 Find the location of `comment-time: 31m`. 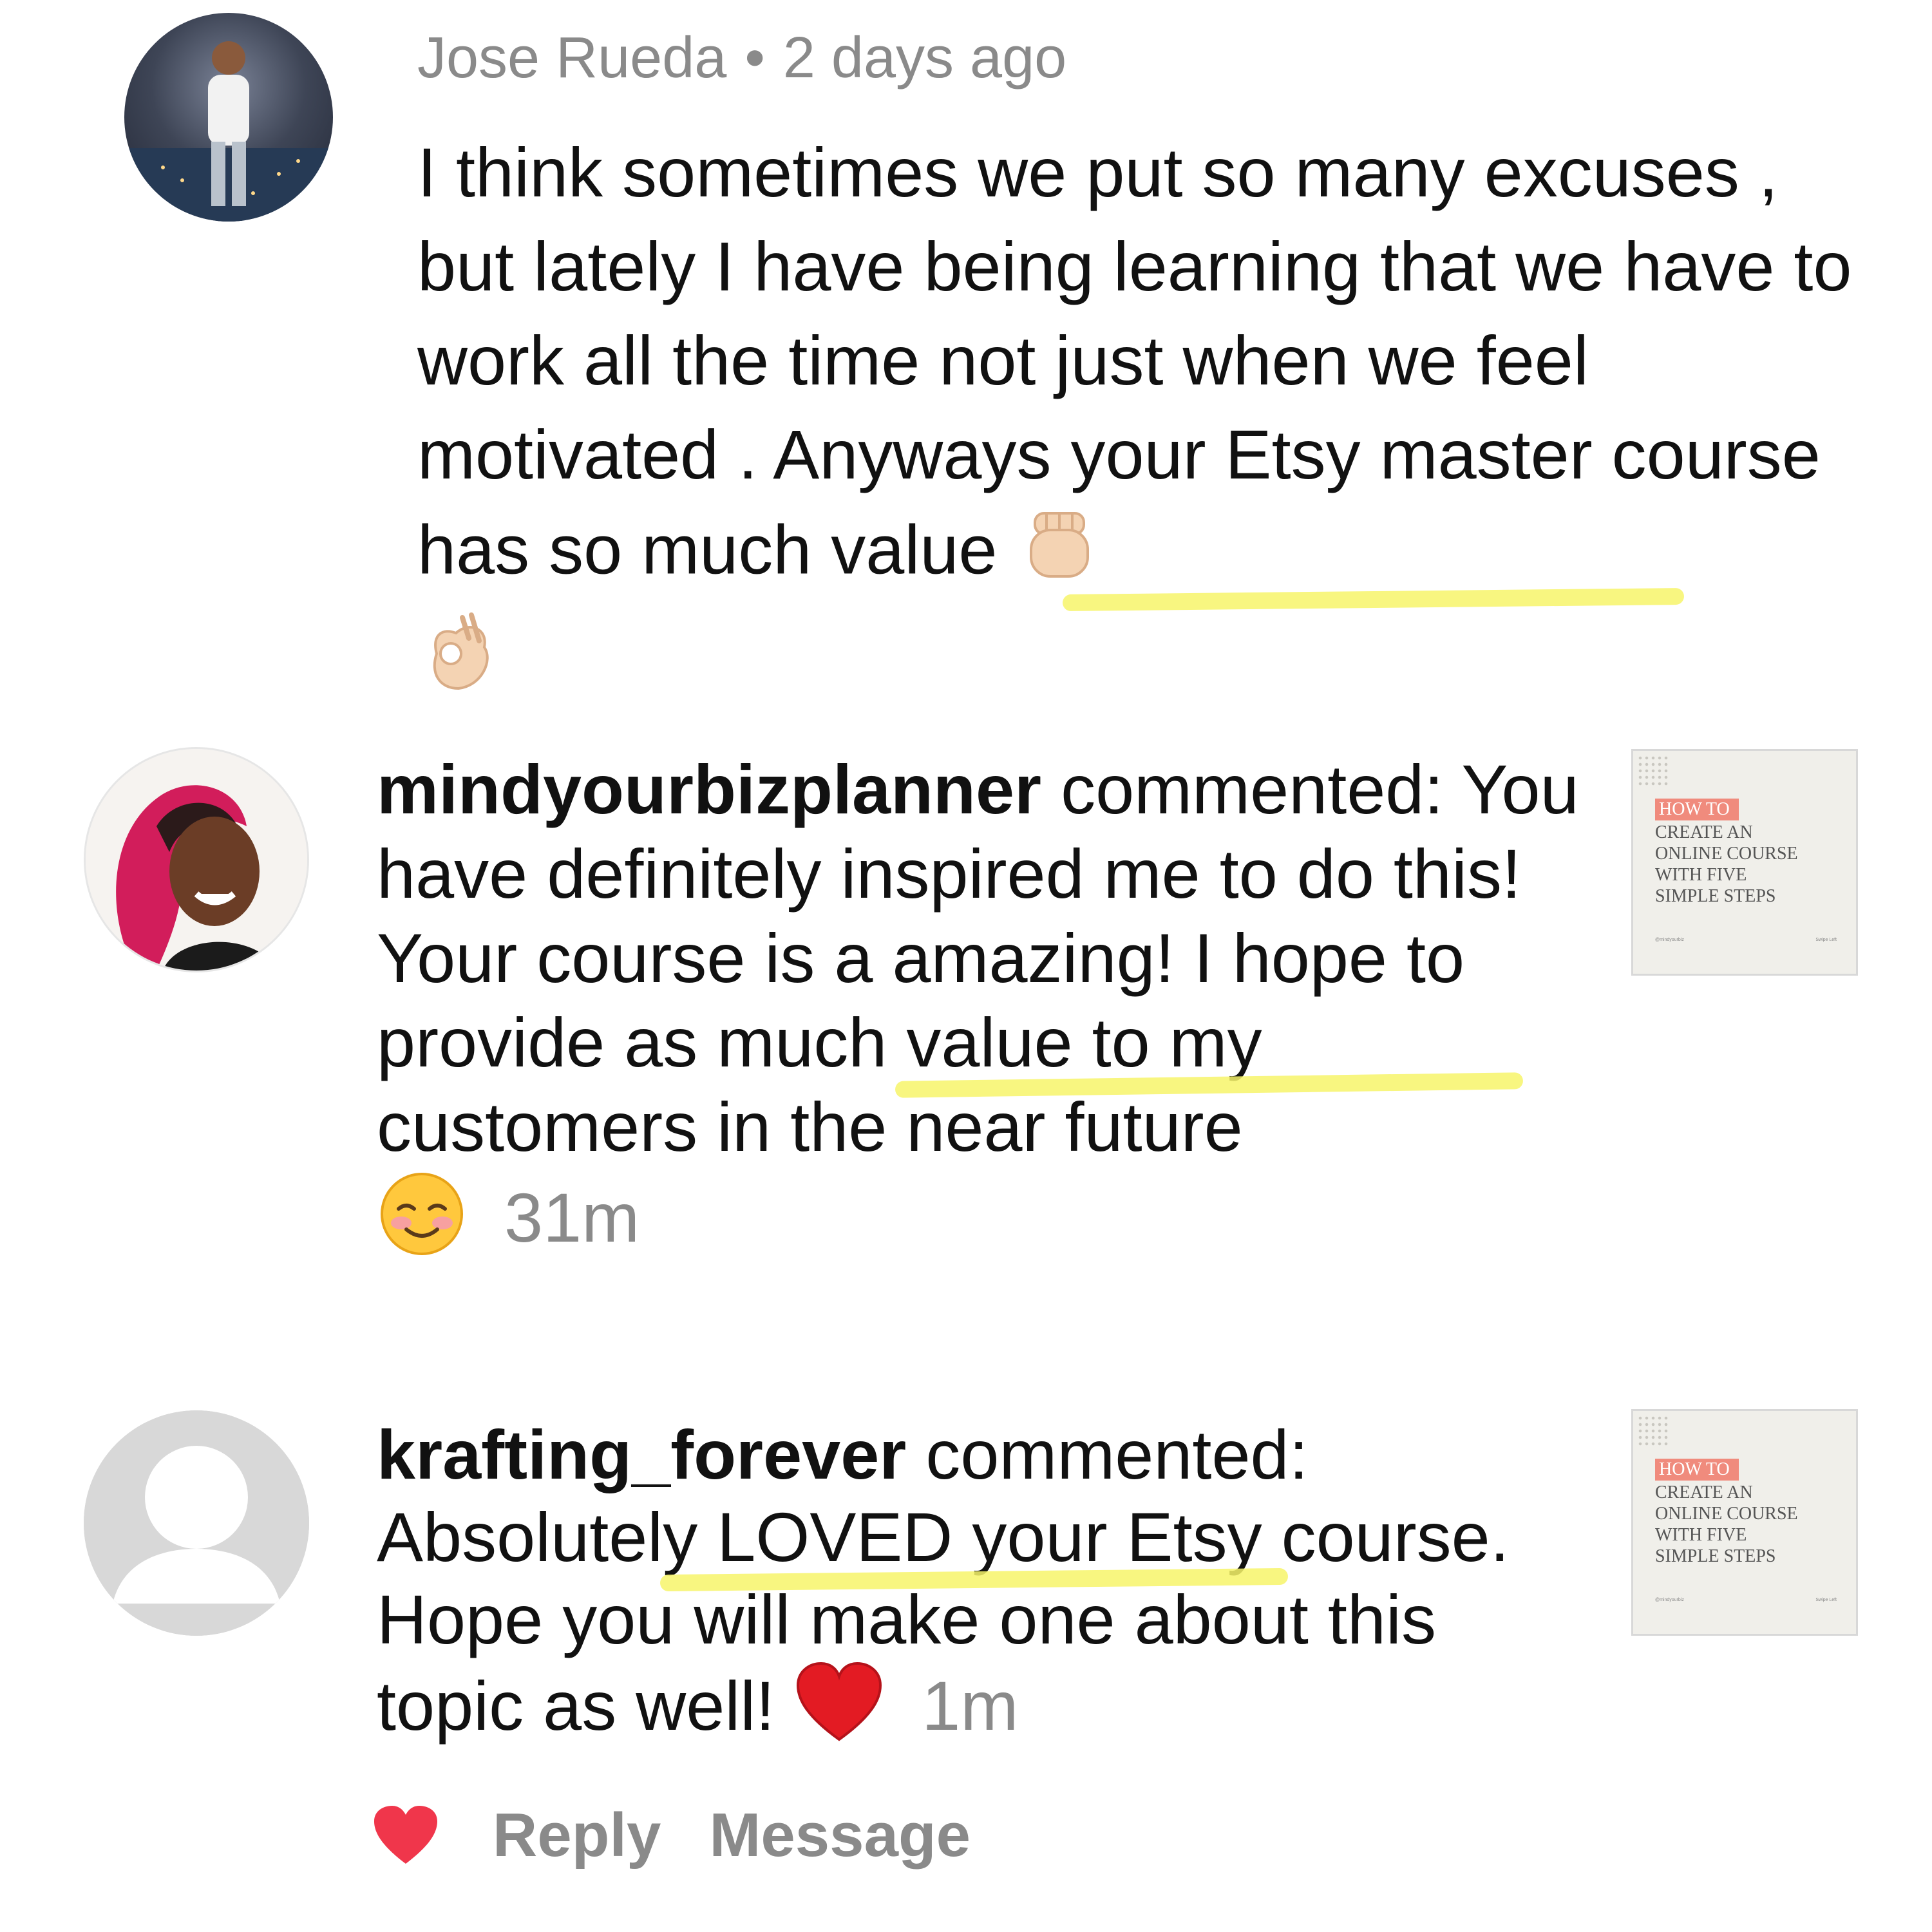

comment-time: 31m is located at coordinates (572, 1217).